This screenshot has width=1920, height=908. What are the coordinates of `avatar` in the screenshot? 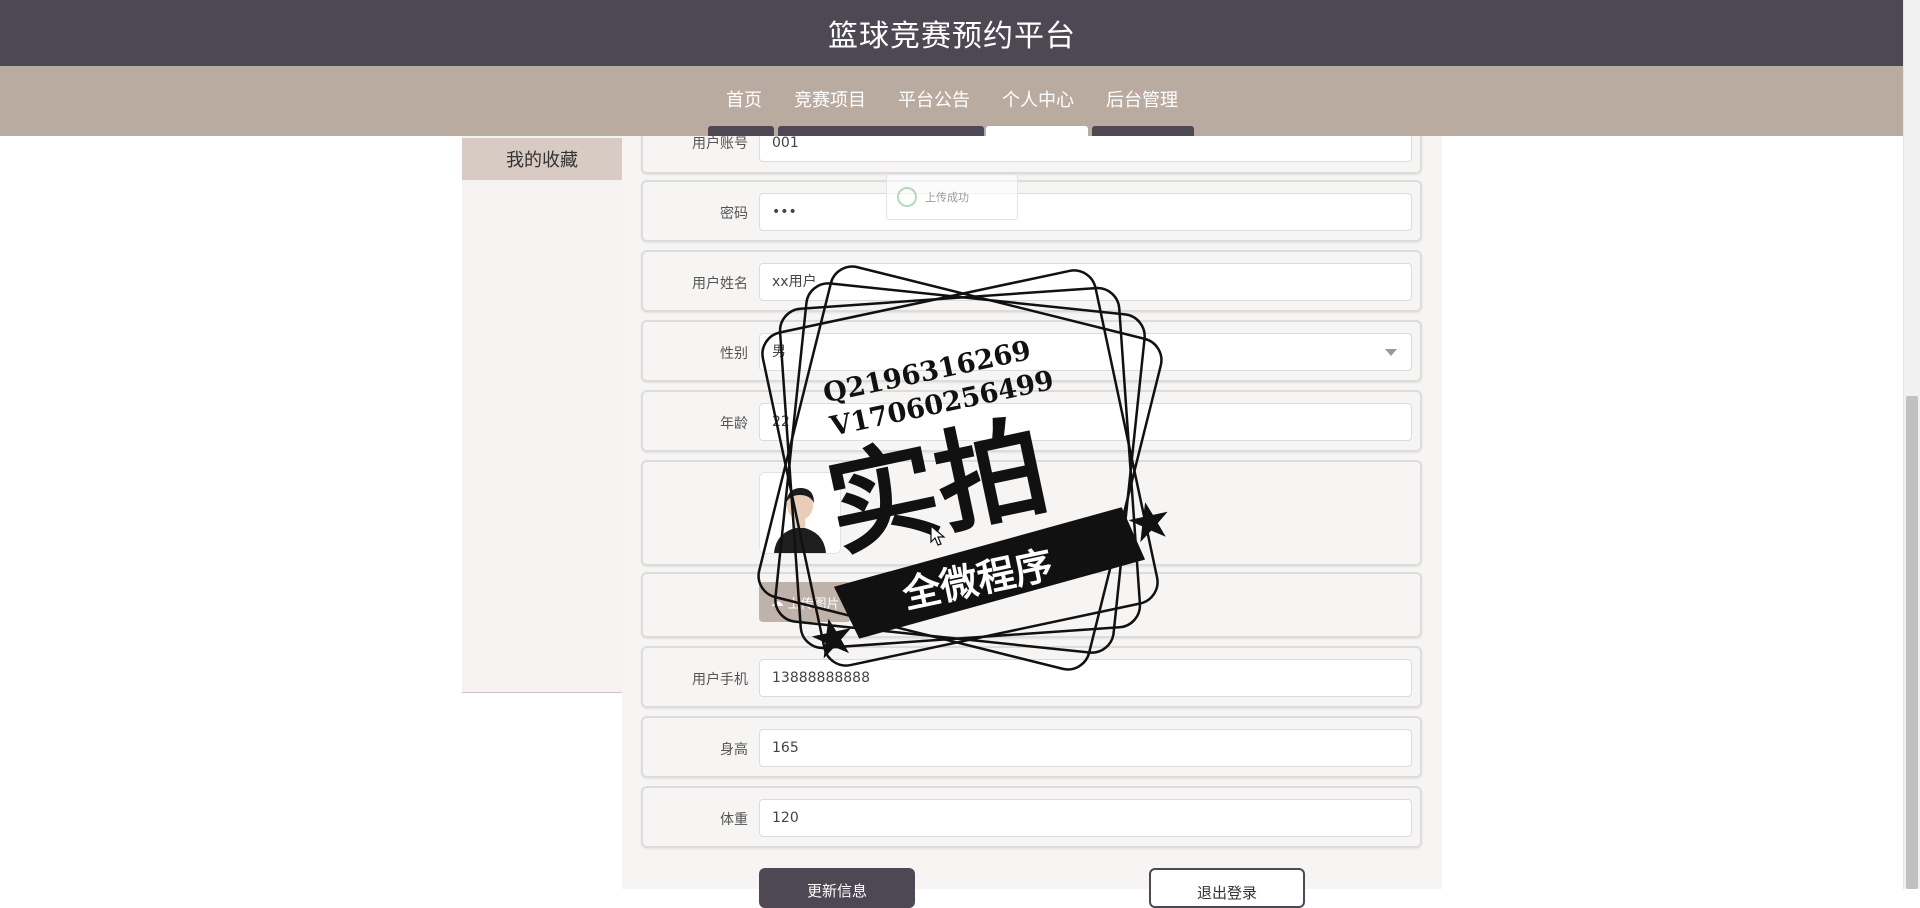 It's located at (800, 513).